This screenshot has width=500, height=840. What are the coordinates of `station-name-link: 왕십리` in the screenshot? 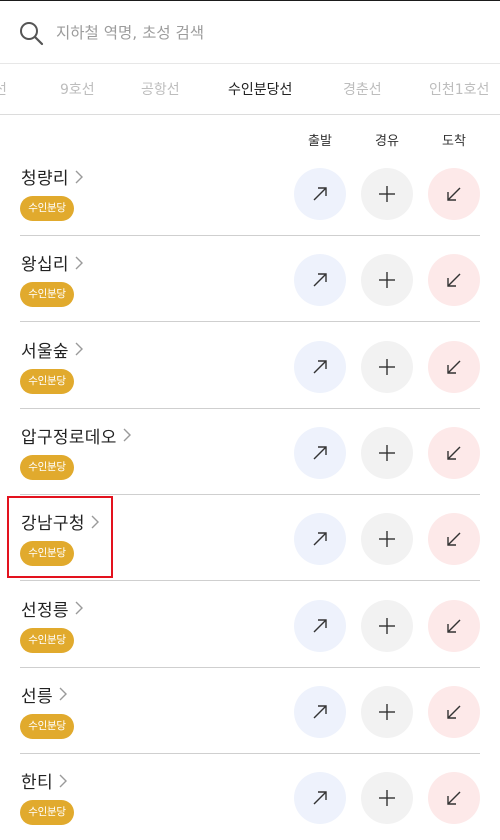 It's located at (52, 262).